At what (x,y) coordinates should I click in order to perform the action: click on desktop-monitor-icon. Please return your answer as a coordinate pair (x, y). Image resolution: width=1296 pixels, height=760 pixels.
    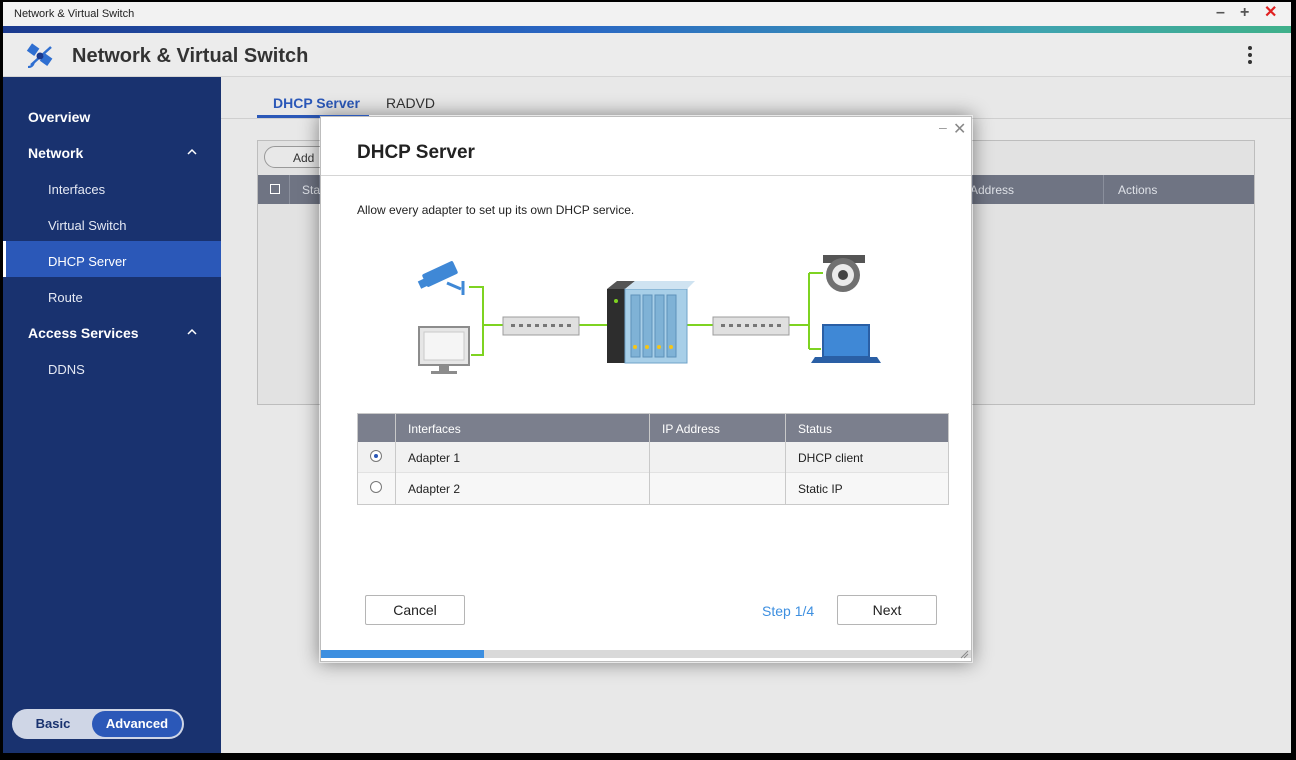
    Looking at the image, I should click on (444, 350).